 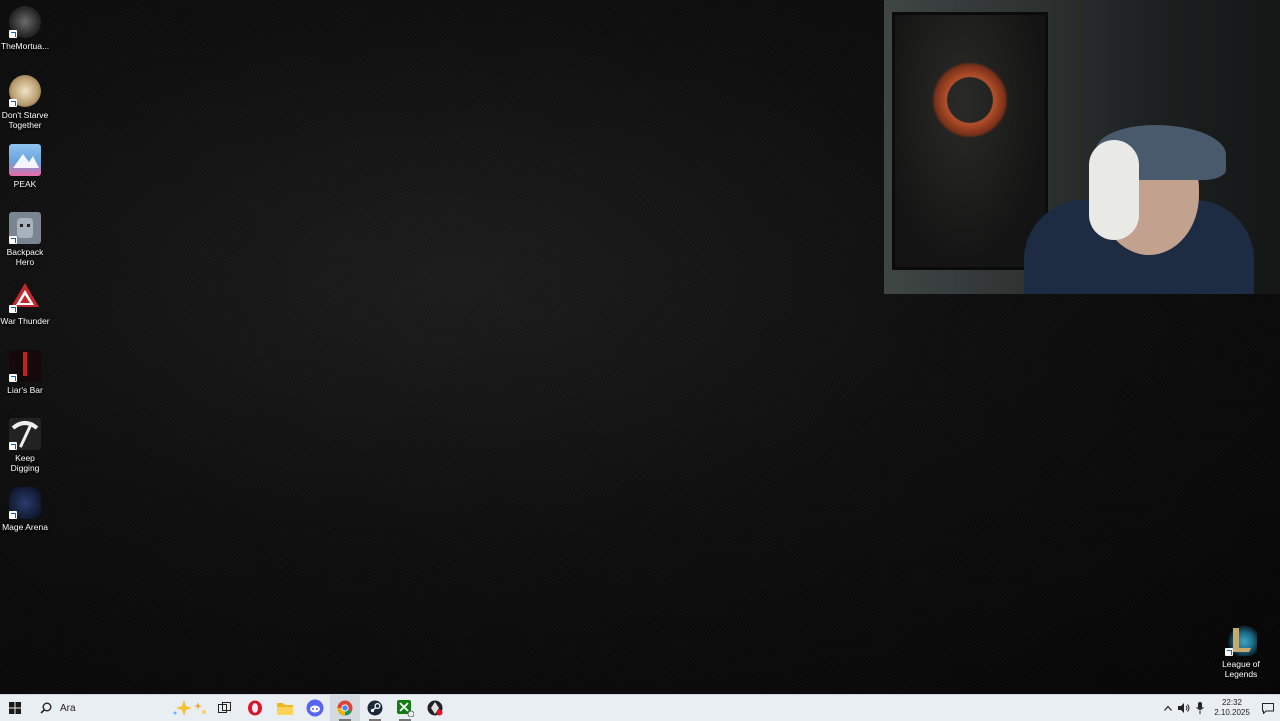 I want to click on desktop-icon-backpack-hero: Backpack Hero, so click(x=25, y=239).